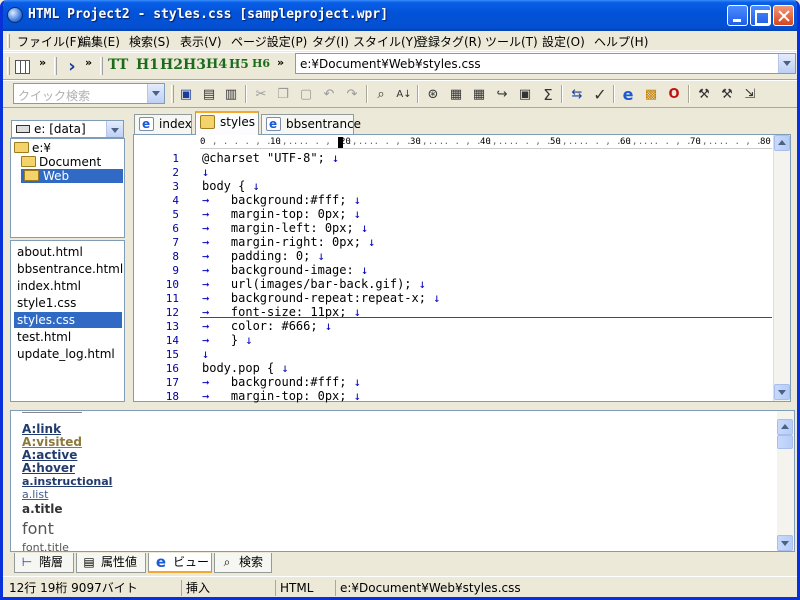 This screenshot has width=800, height=600. I want to click on properties-icon: ▤, so click(209, 95).